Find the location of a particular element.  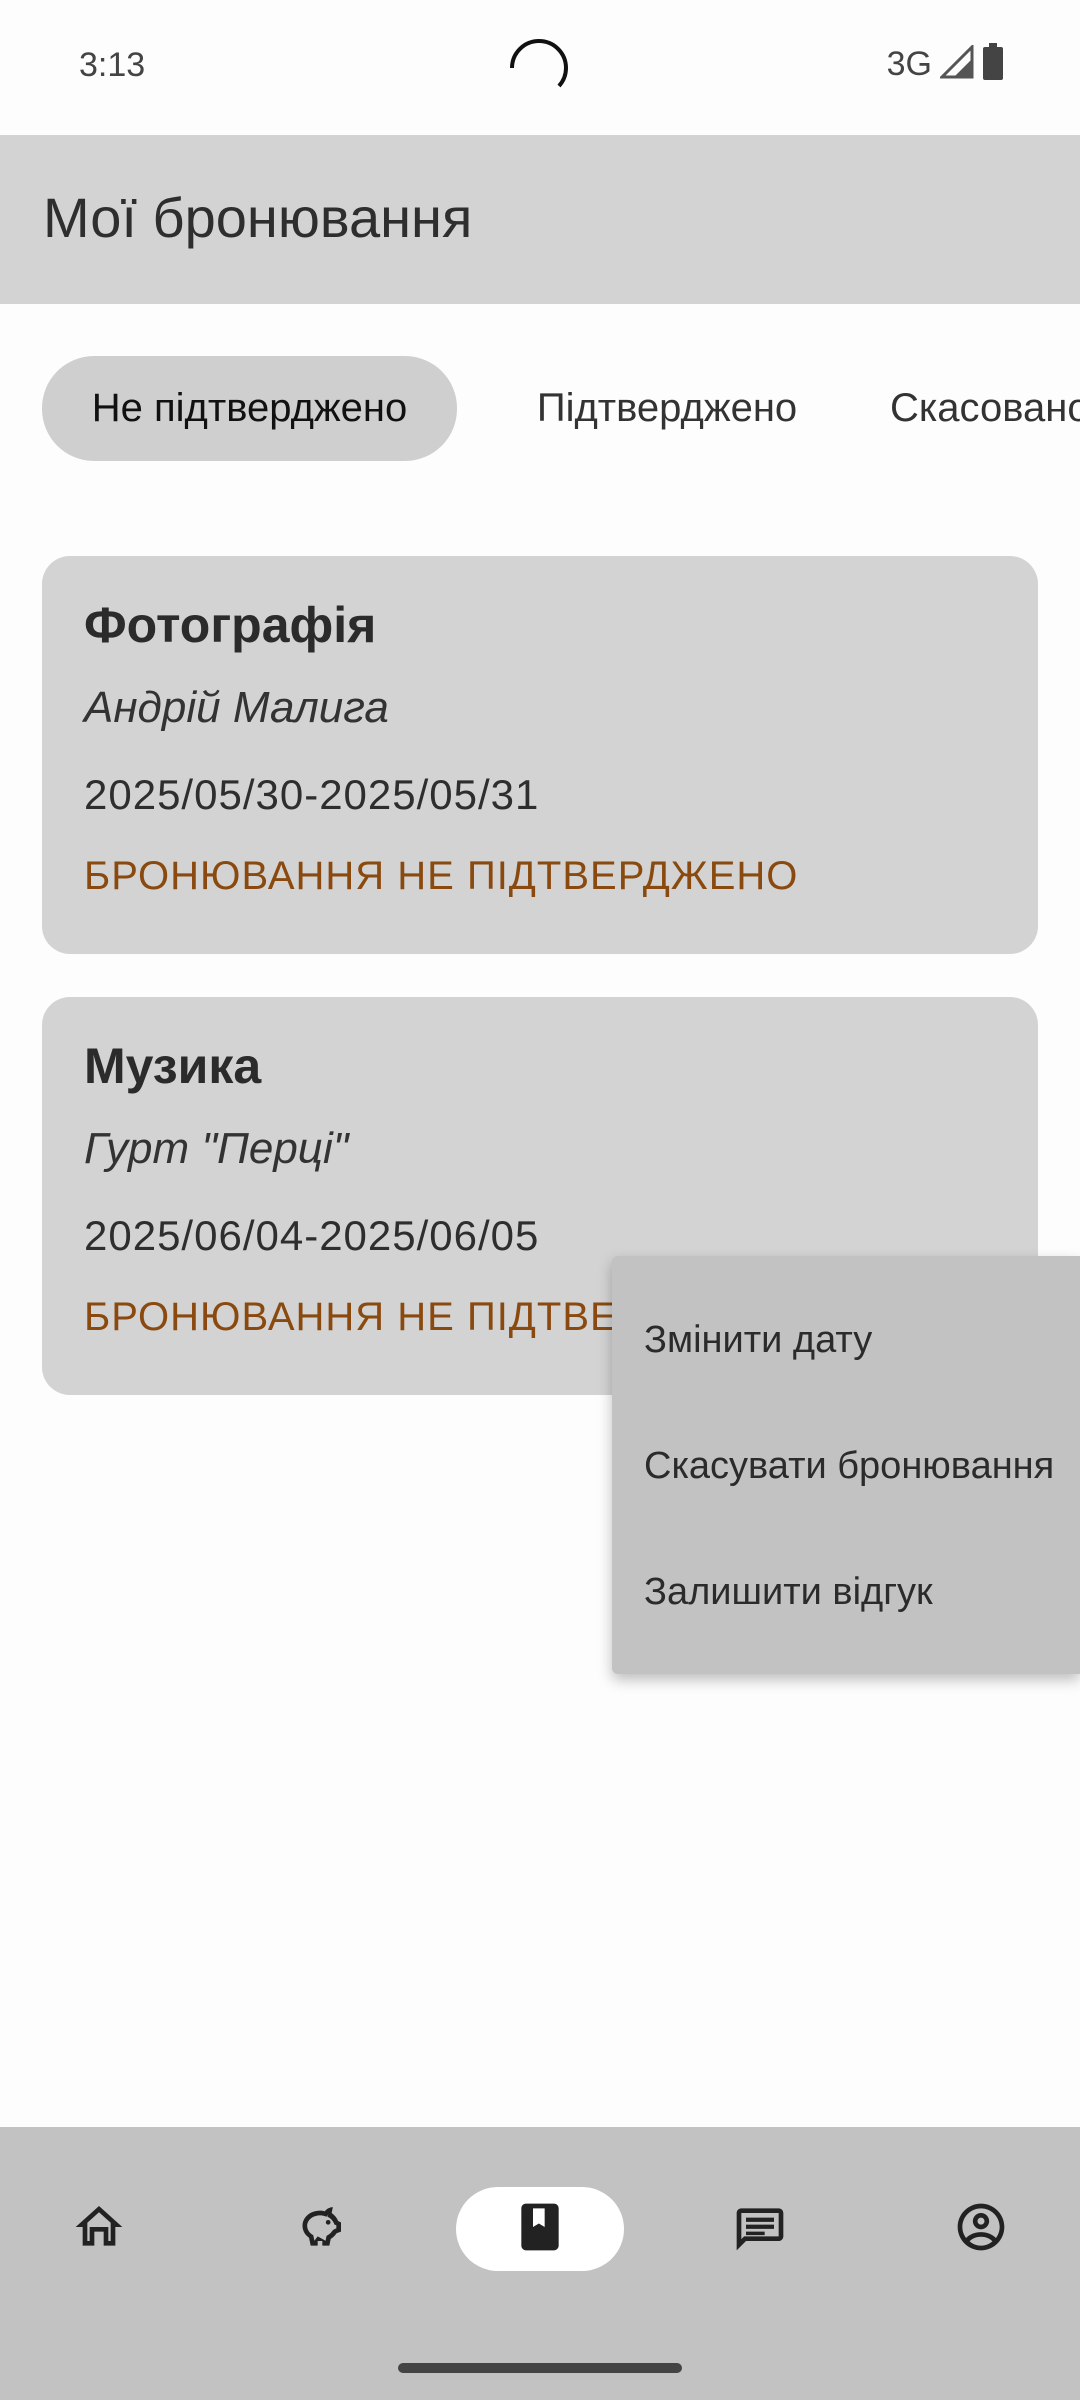

signal-icon is located at coordinates (956, 63).